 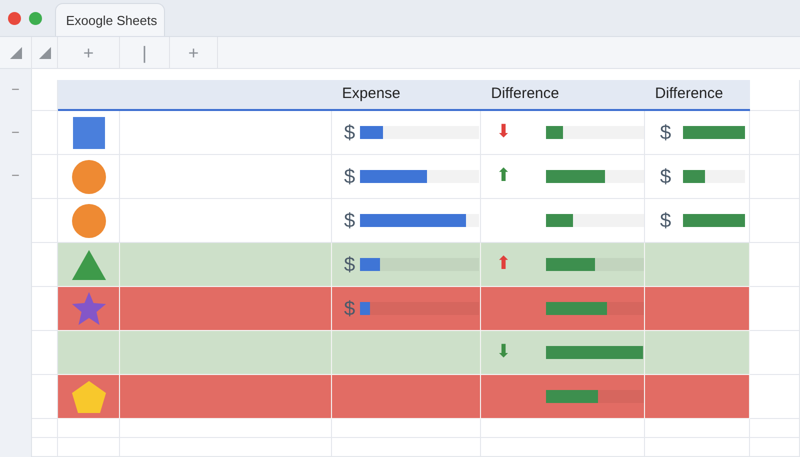 I want to click on tab: Exoogle Sheets, so click(x=110, y=19).